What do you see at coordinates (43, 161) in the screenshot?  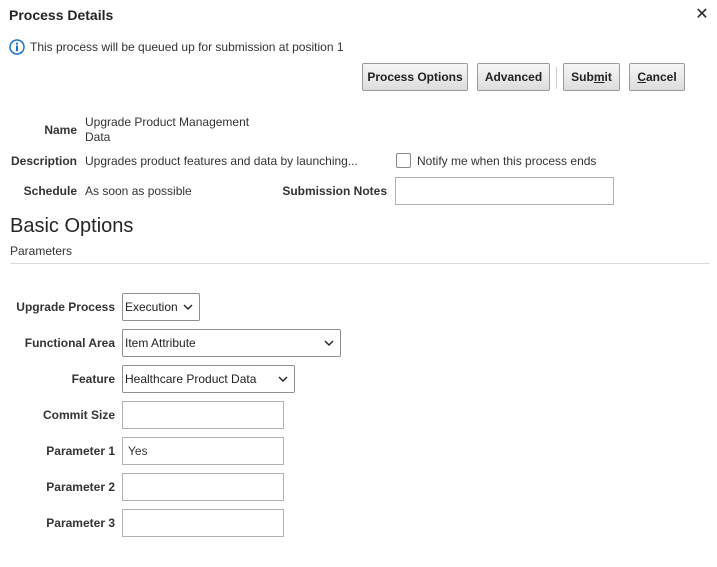 I see `description-label: Description` at bounding box center [43, 161].